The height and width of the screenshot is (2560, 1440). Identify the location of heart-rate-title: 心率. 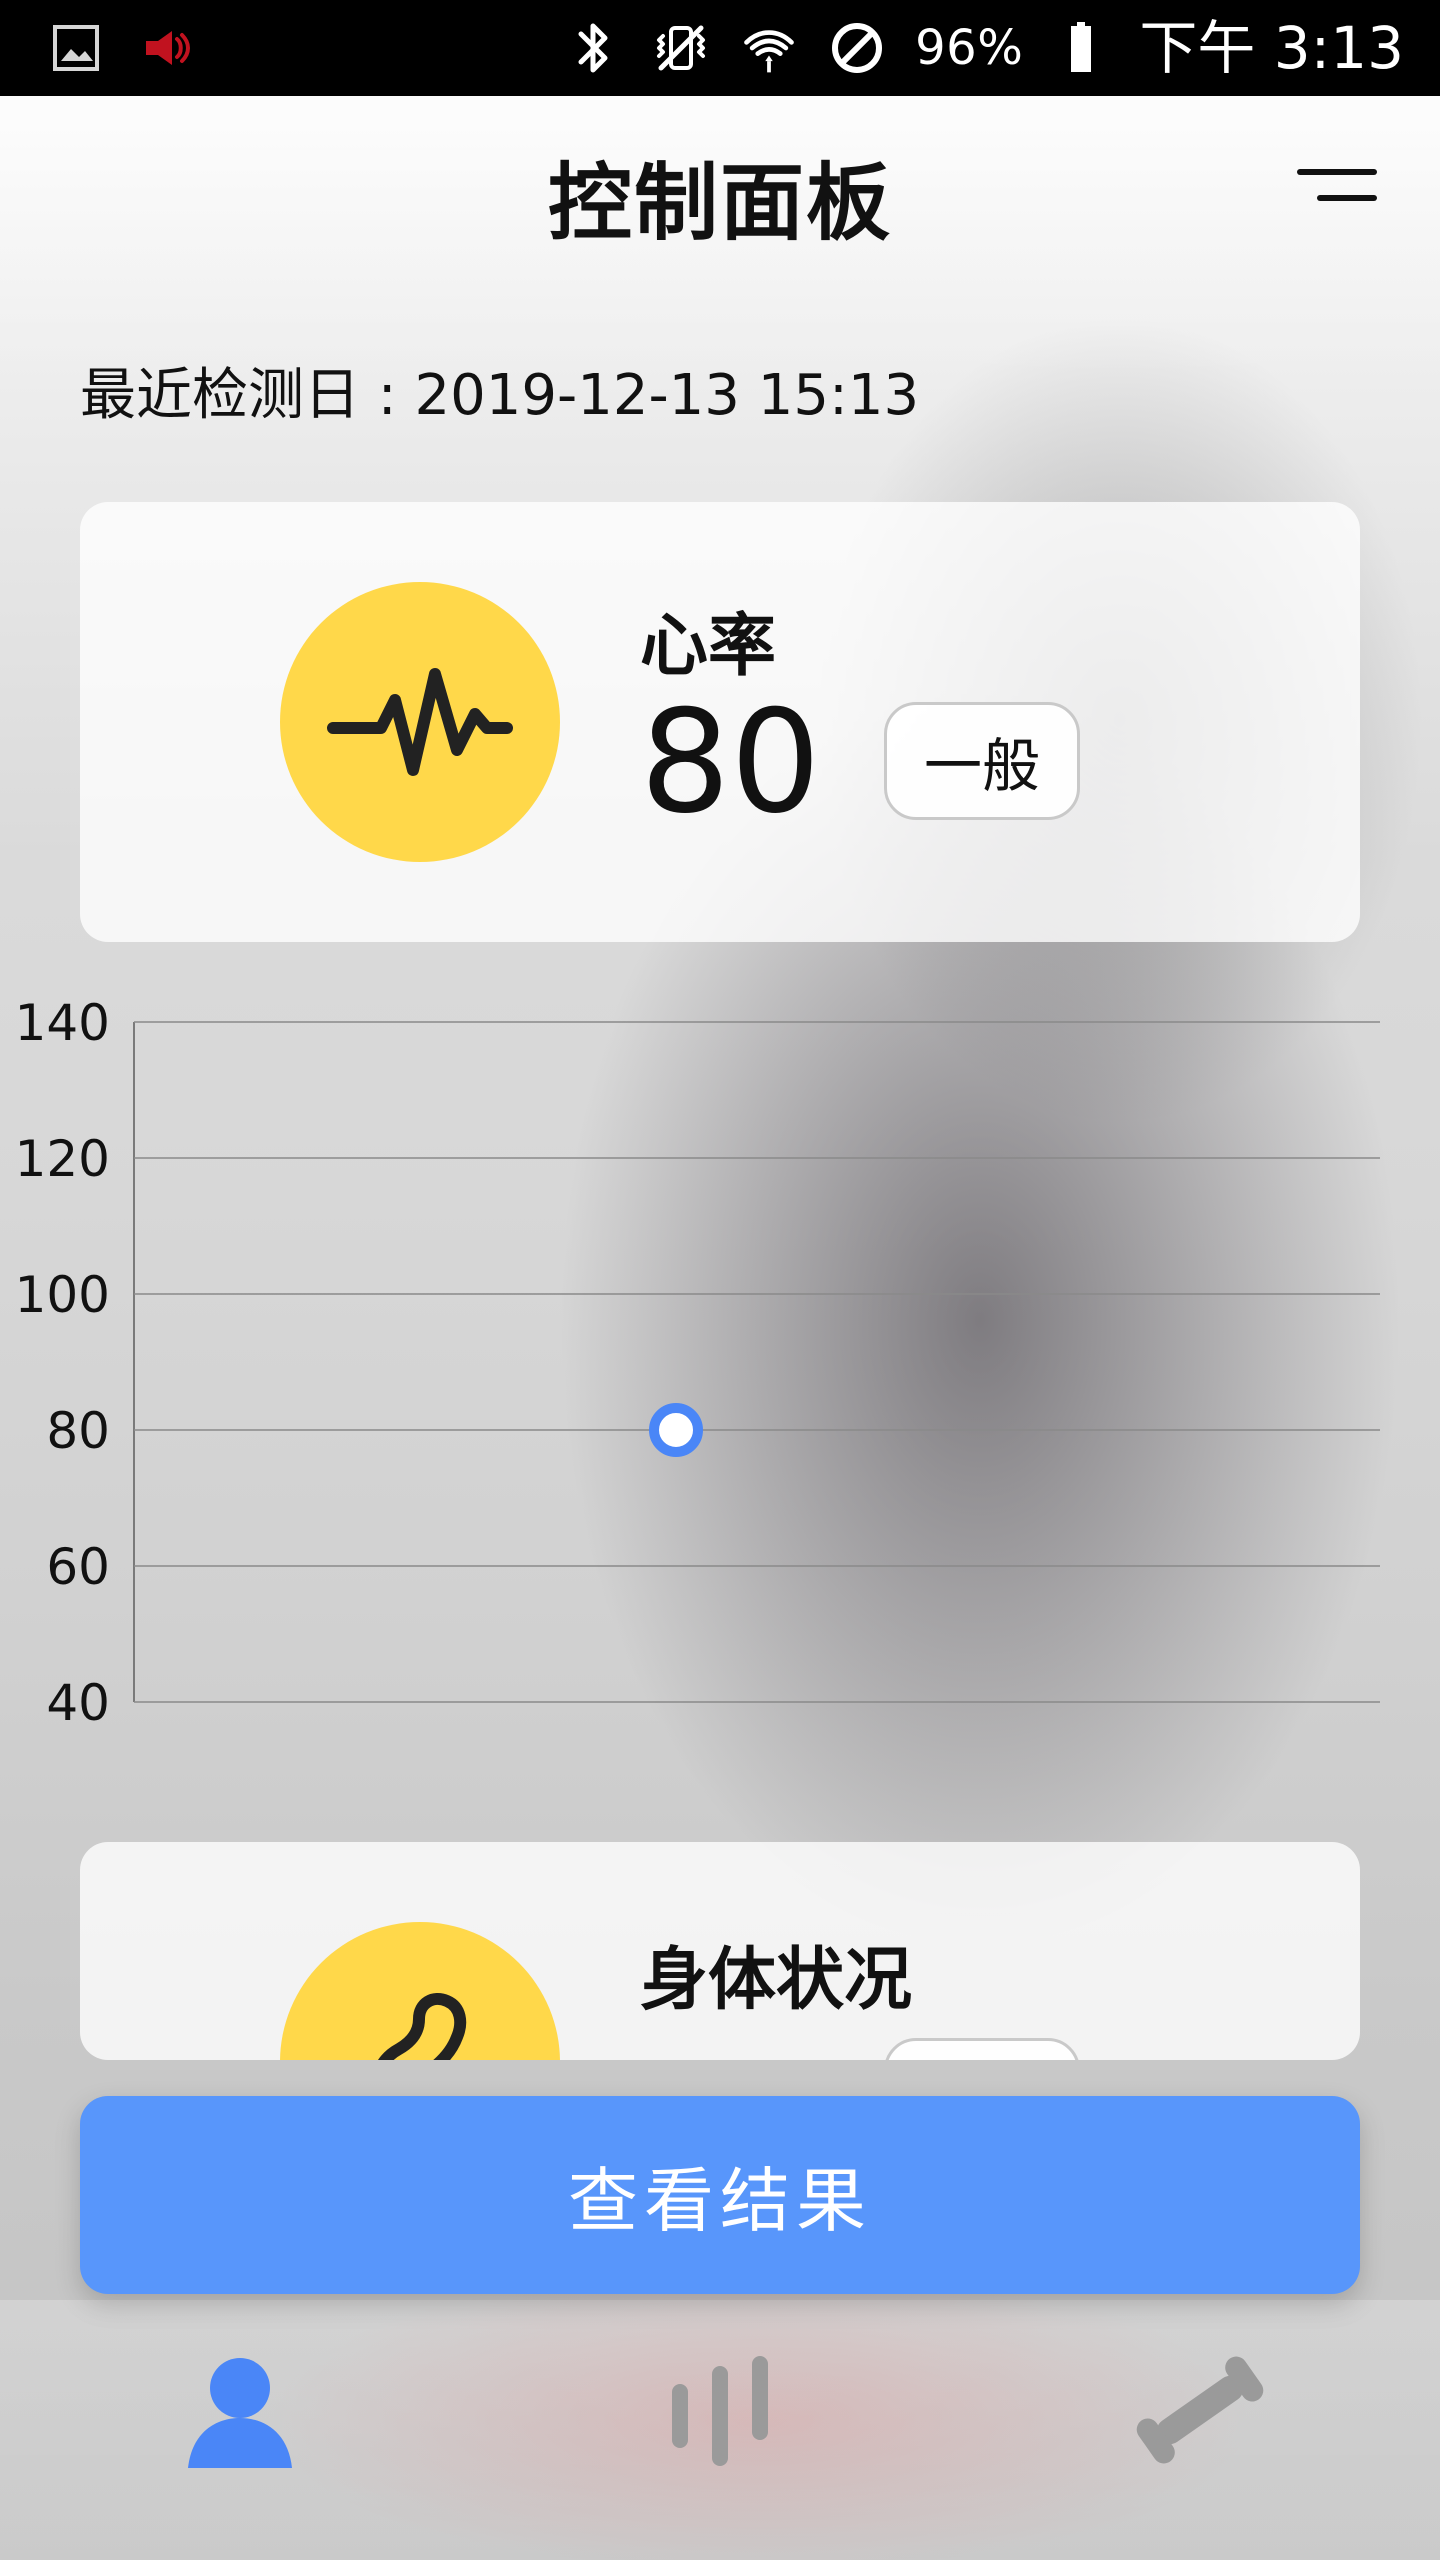
(708, 646).